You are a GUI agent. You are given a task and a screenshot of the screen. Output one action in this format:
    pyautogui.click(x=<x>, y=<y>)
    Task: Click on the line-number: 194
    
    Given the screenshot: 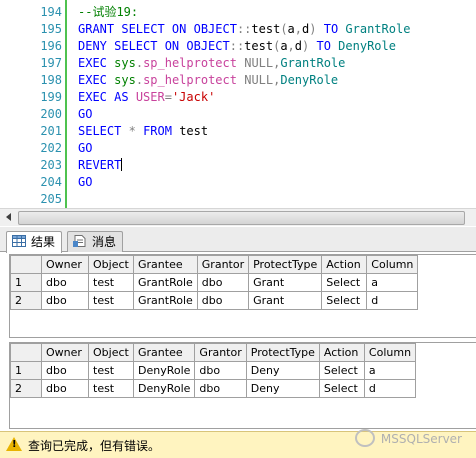 What is the action you would take?
    pyautogui.click(x=51, y=12)
    